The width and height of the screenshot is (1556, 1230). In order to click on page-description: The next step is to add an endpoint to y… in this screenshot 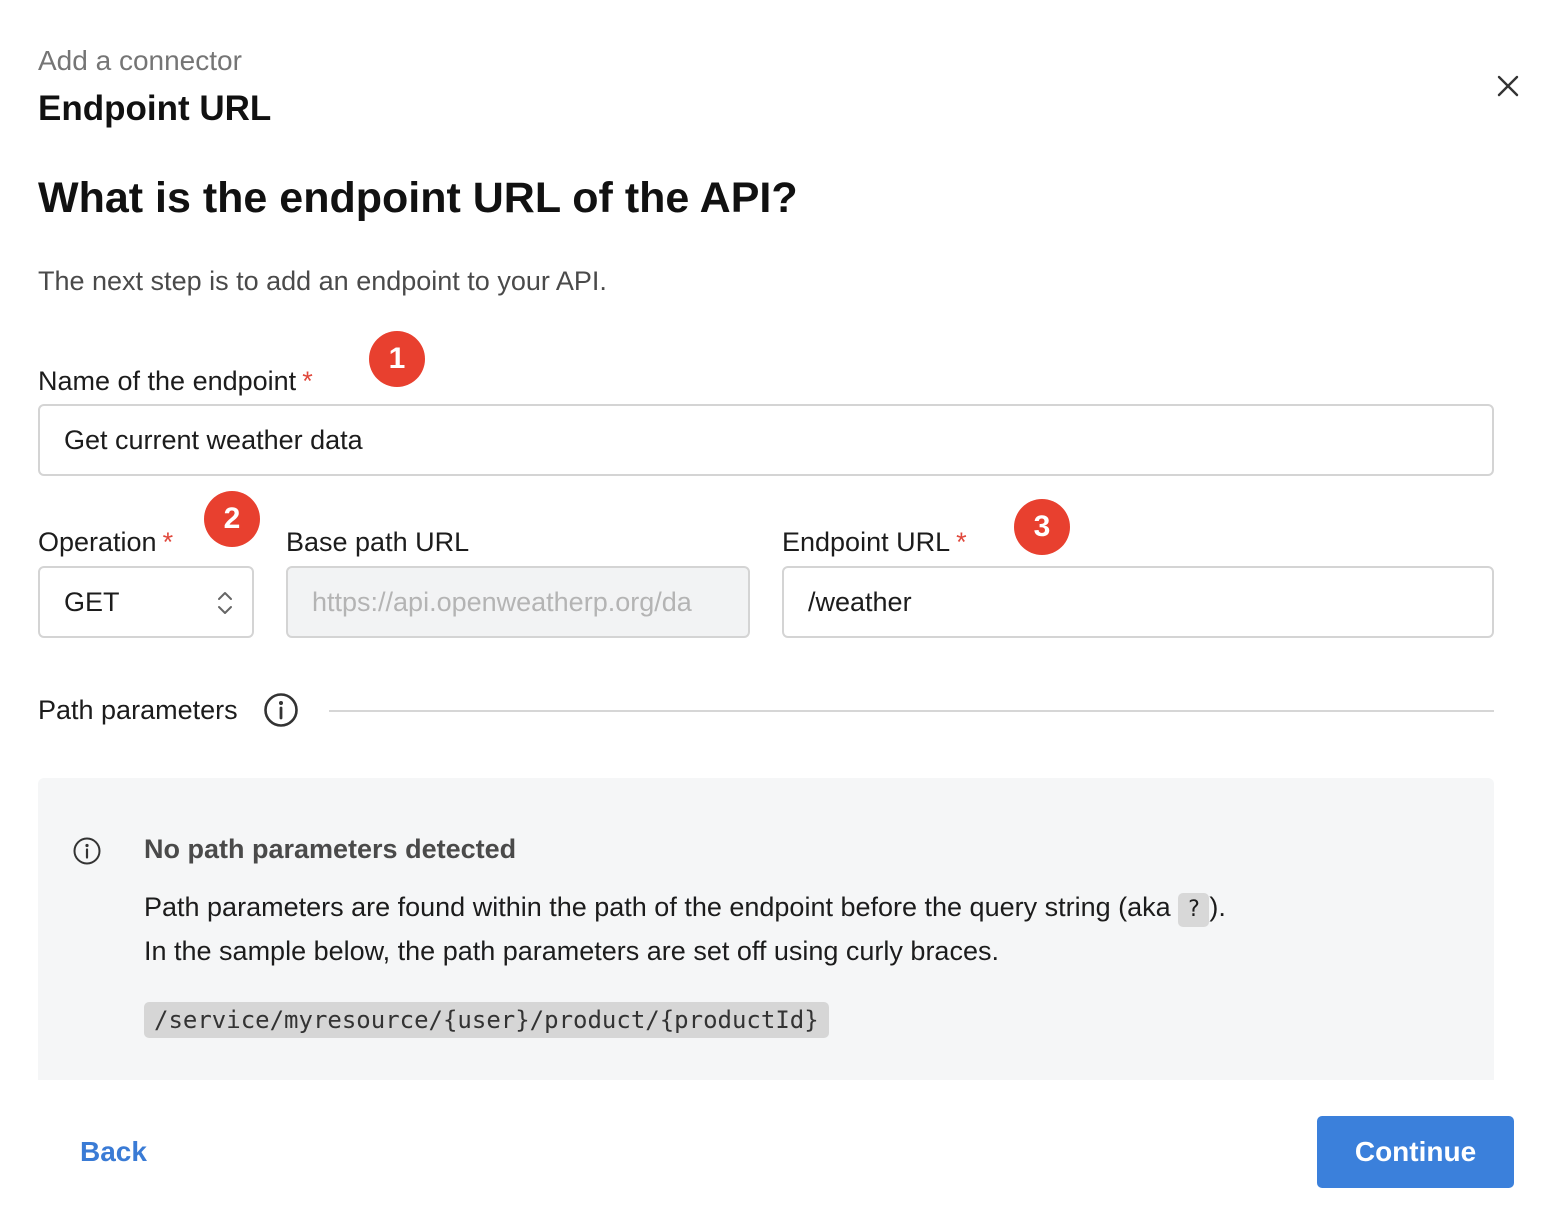, I will do `click(322, 281)`.